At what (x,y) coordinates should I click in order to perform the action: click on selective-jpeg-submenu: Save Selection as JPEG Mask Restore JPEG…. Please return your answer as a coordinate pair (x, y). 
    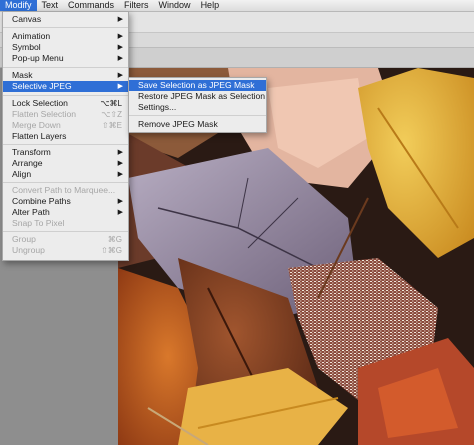
    Looking at the image, I should click on (197, 105).